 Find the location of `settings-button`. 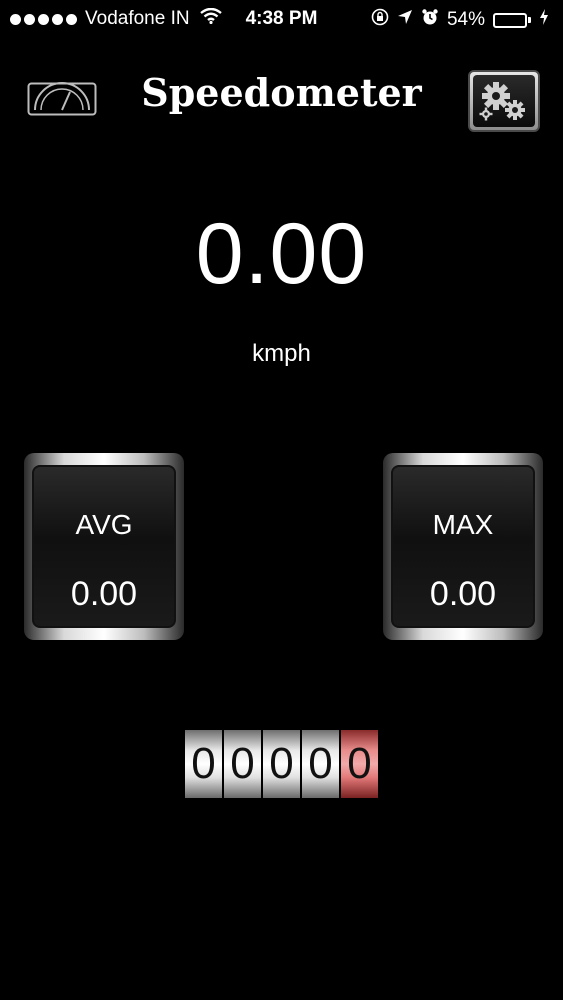

settings-button is located at coordinates (504, 101).